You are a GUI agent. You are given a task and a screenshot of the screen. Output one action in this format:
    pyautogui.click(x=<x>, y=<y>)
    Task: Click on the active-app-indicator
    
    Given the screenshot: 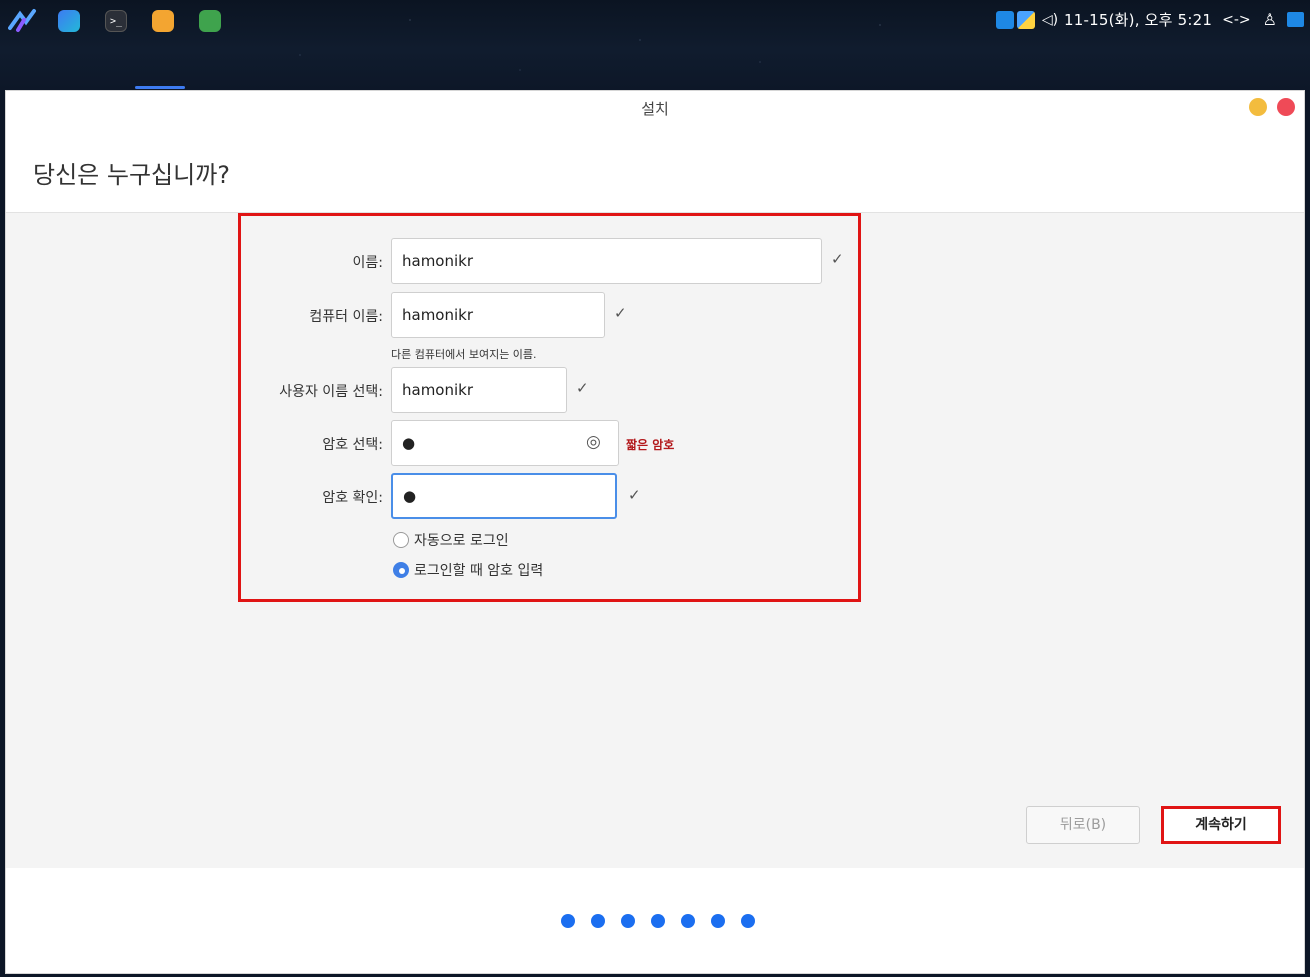 What is the action you would take?
    pyautogui.click(x=160, y=87)
    